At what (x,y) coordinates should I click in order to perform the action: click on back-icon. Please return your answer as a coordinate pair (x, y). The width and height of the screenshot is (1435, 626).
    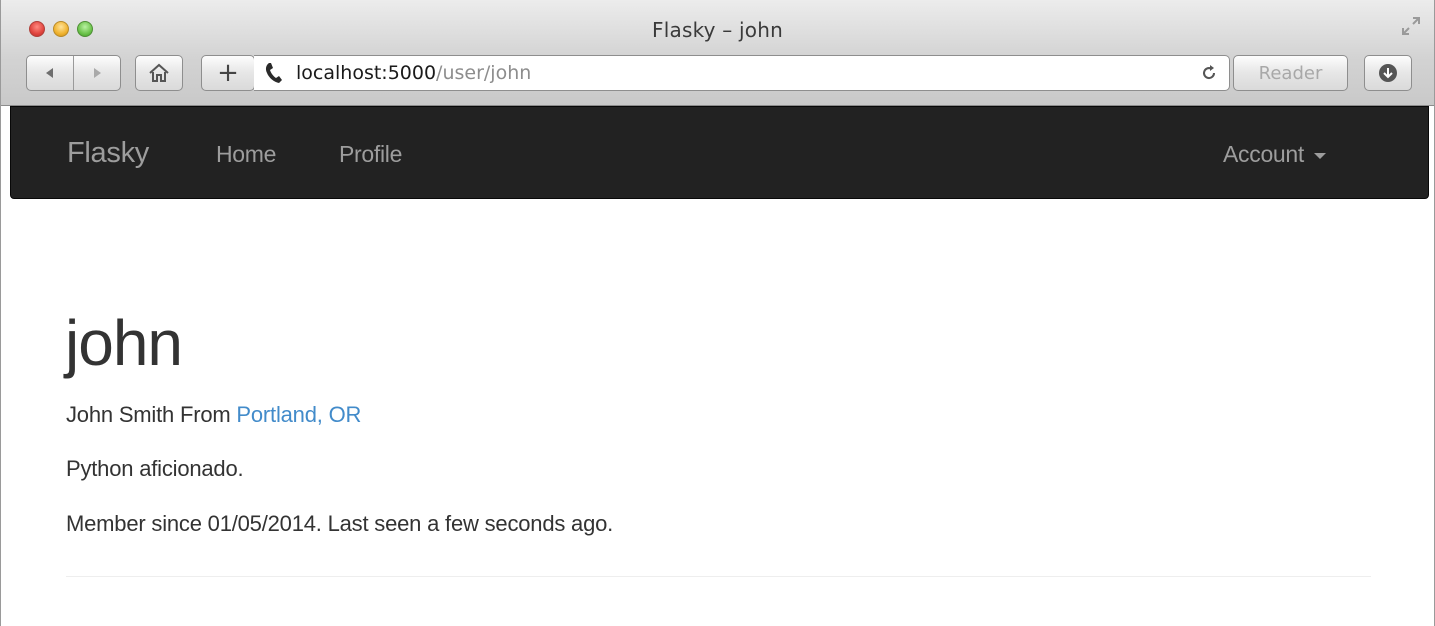
    Looking at the image, I should click on (49, 73).